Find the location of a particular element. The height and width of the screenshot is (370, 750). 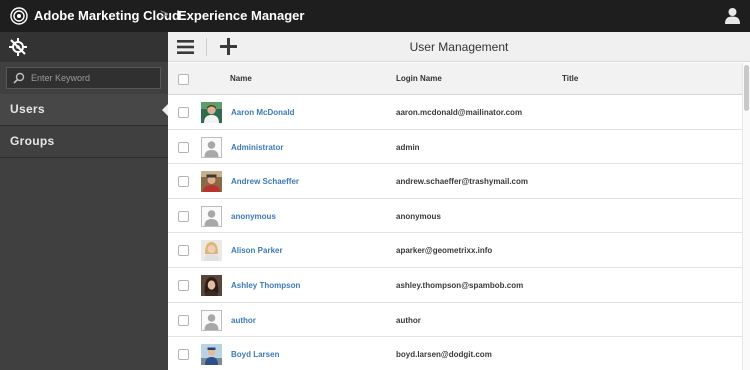

login-name: aaron.mcdonald@mailinator.com is located at coordinates (459, 112).